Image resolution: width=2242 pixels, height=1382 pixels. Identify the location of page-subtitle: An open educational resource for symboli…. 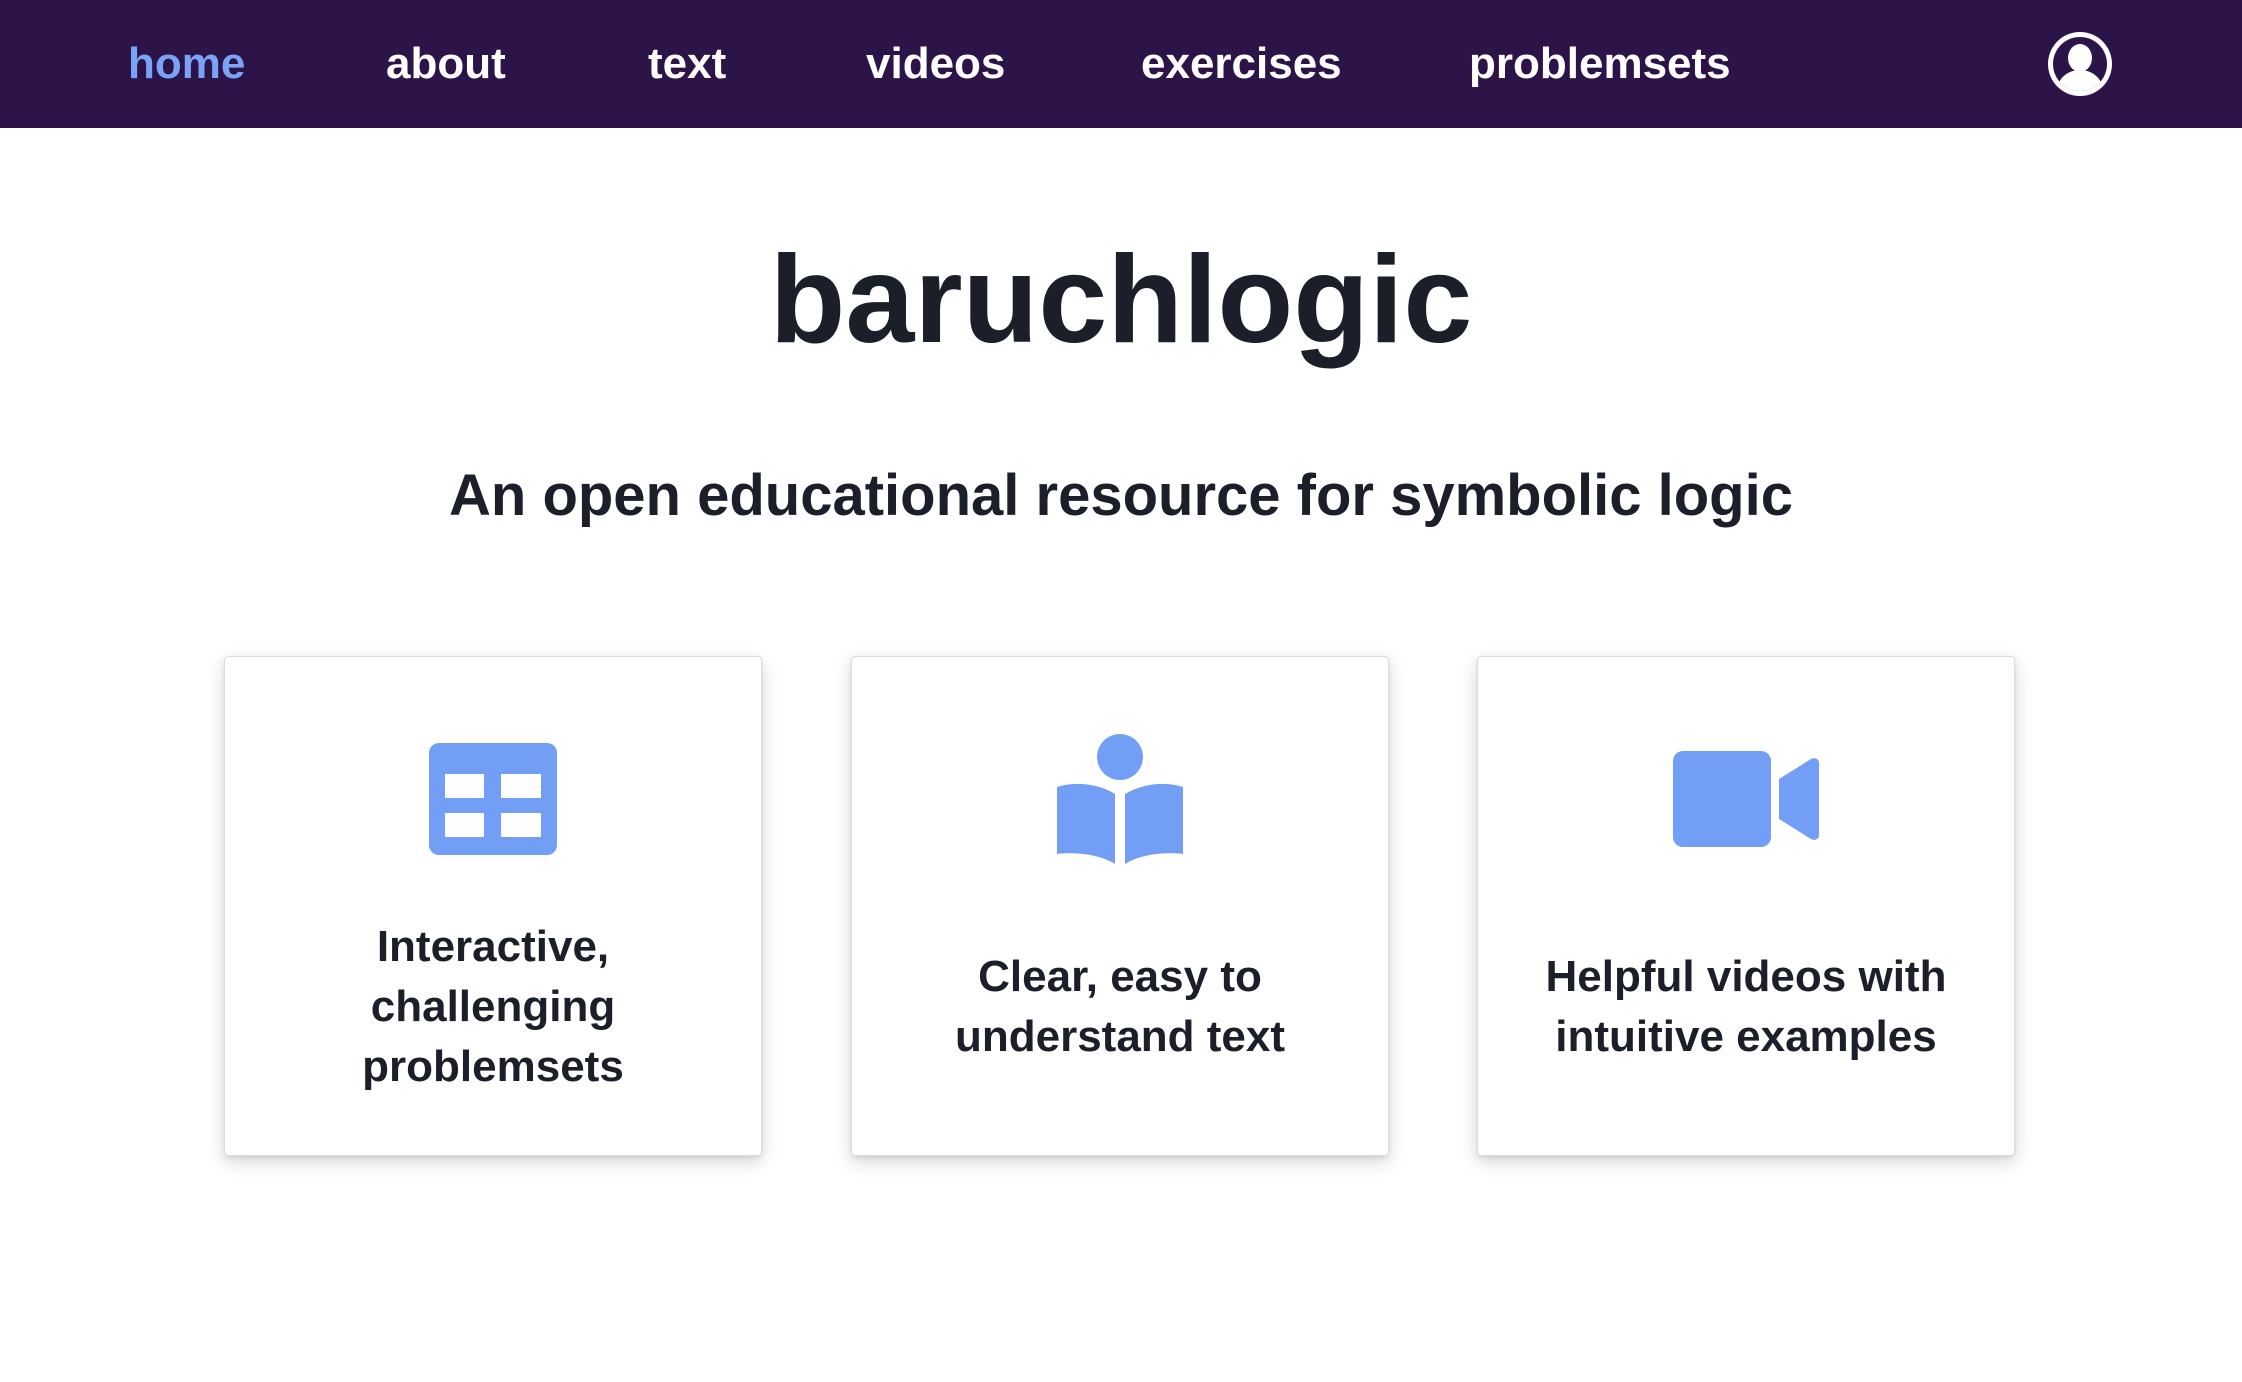
(1121, 495).